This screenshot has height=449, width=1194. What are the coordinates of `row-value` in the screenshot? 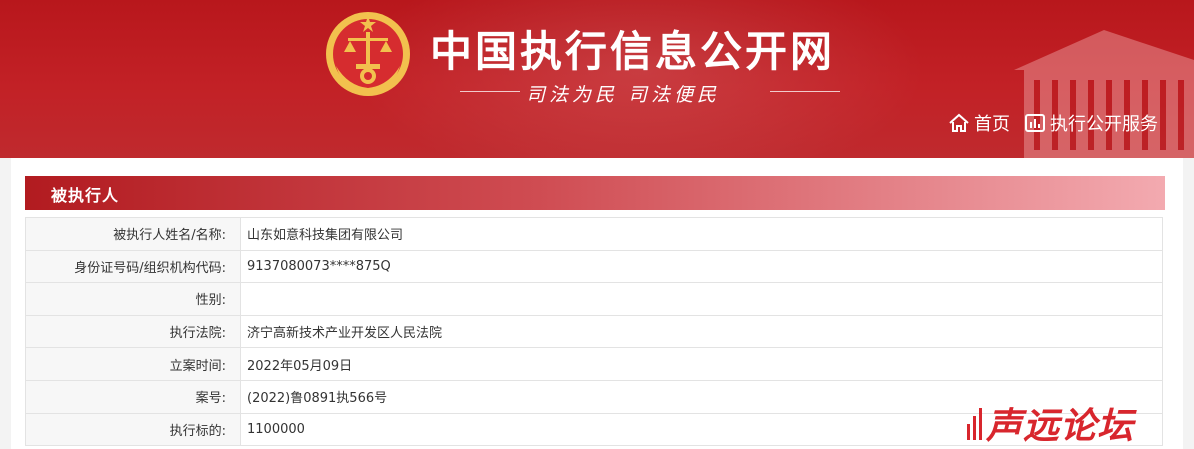 It's located at (701, 299).